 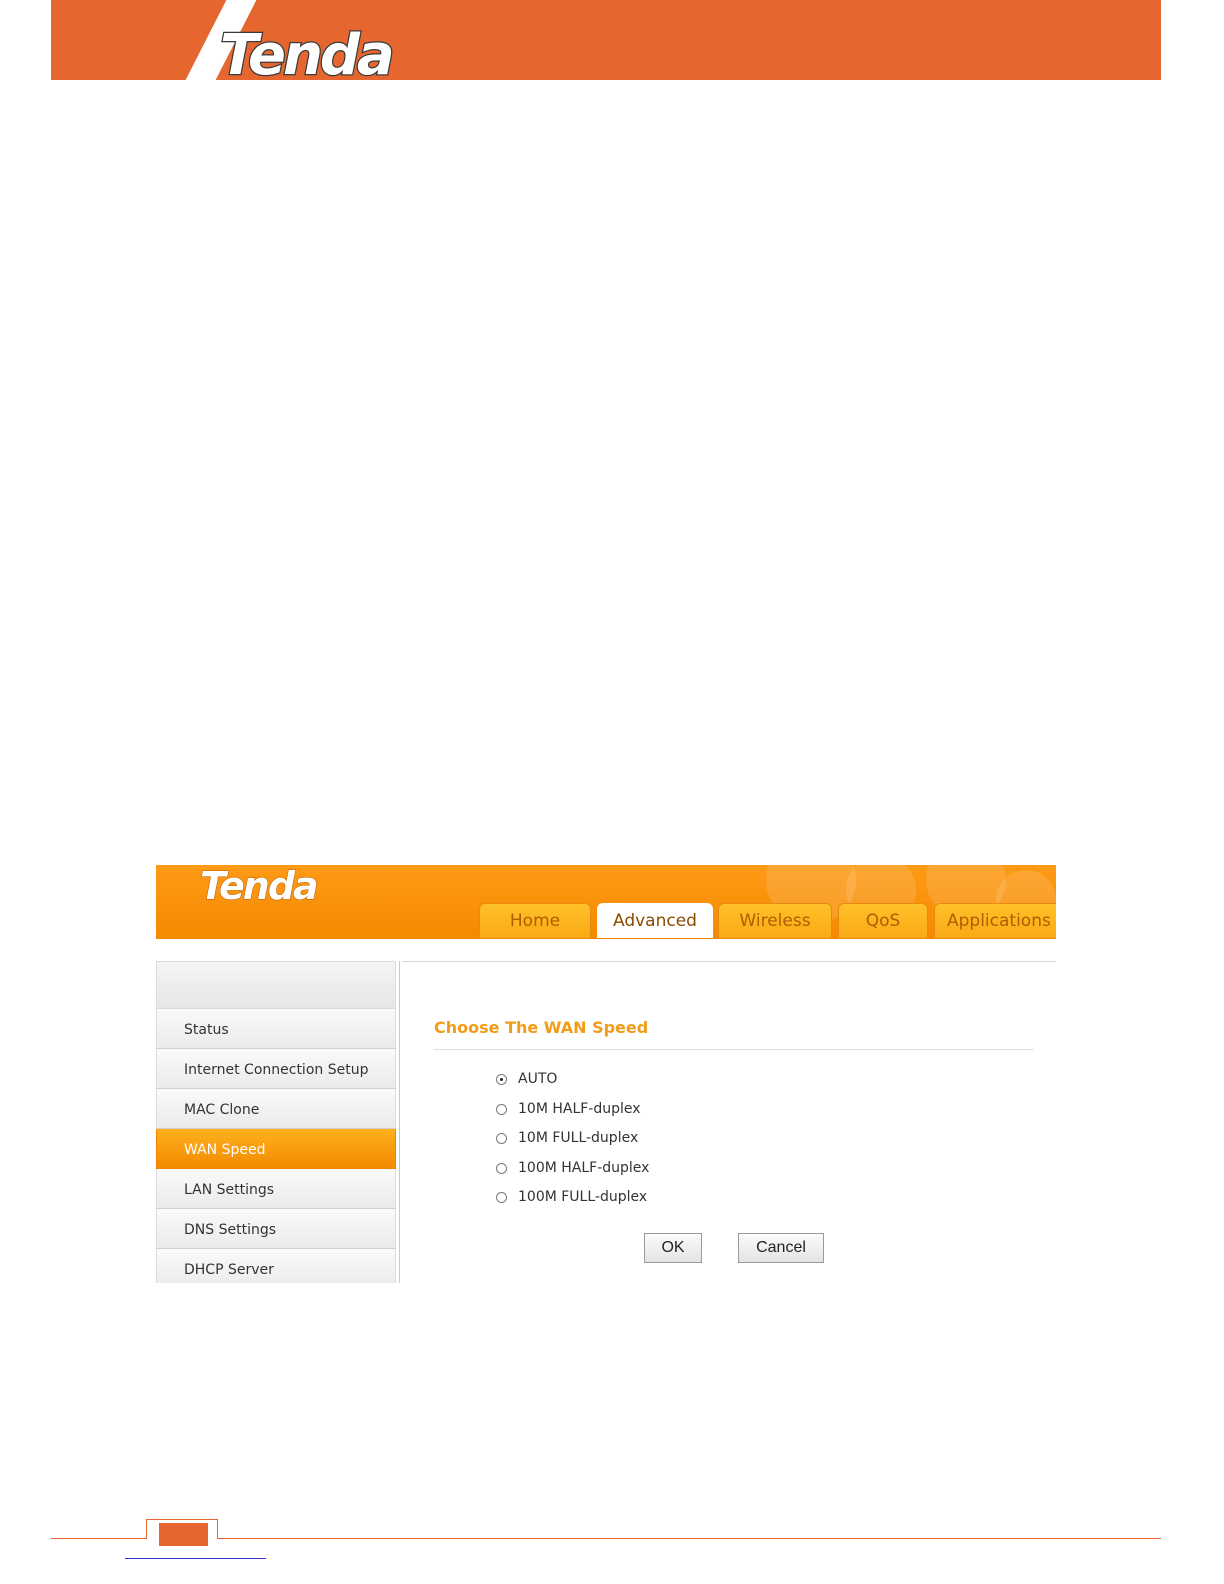 What do you see at coordinates (883, 920) in the screenshot?
I see `tab-qos: QoS` at bounding box center [883, 920].